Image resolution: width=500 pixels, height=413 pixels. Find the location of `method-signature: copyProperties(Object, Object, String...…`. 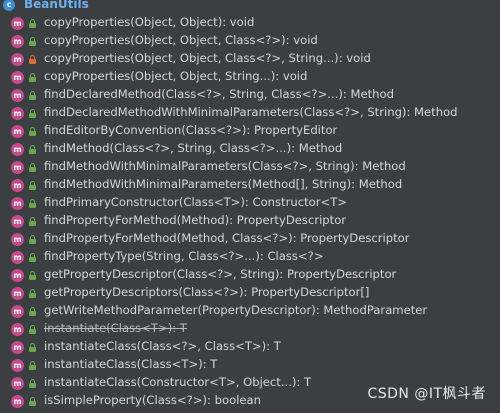

method-signature: copyProperties(Object, Object, String...… is located at coordinates (176, 76).